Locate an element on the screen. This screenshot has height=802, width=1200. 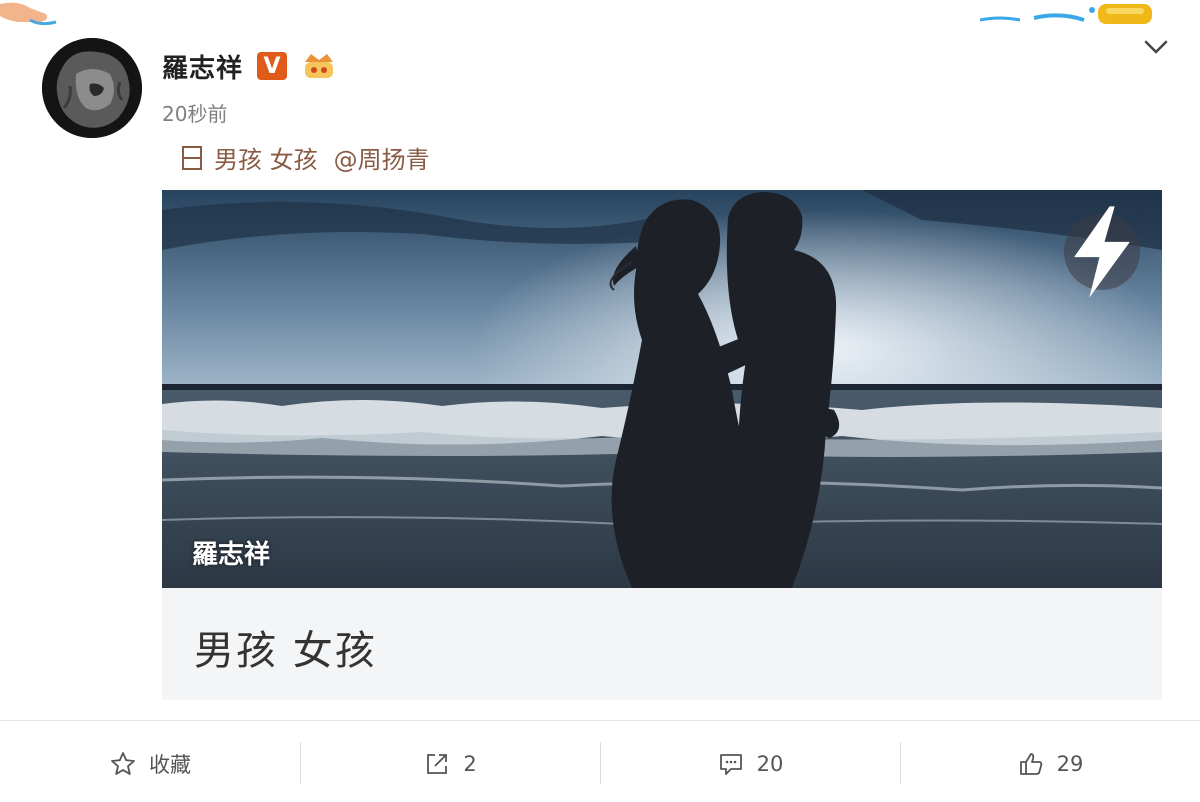
post-text: 男孩 女孩 @周扬青 is located at coordinates (305, 157).